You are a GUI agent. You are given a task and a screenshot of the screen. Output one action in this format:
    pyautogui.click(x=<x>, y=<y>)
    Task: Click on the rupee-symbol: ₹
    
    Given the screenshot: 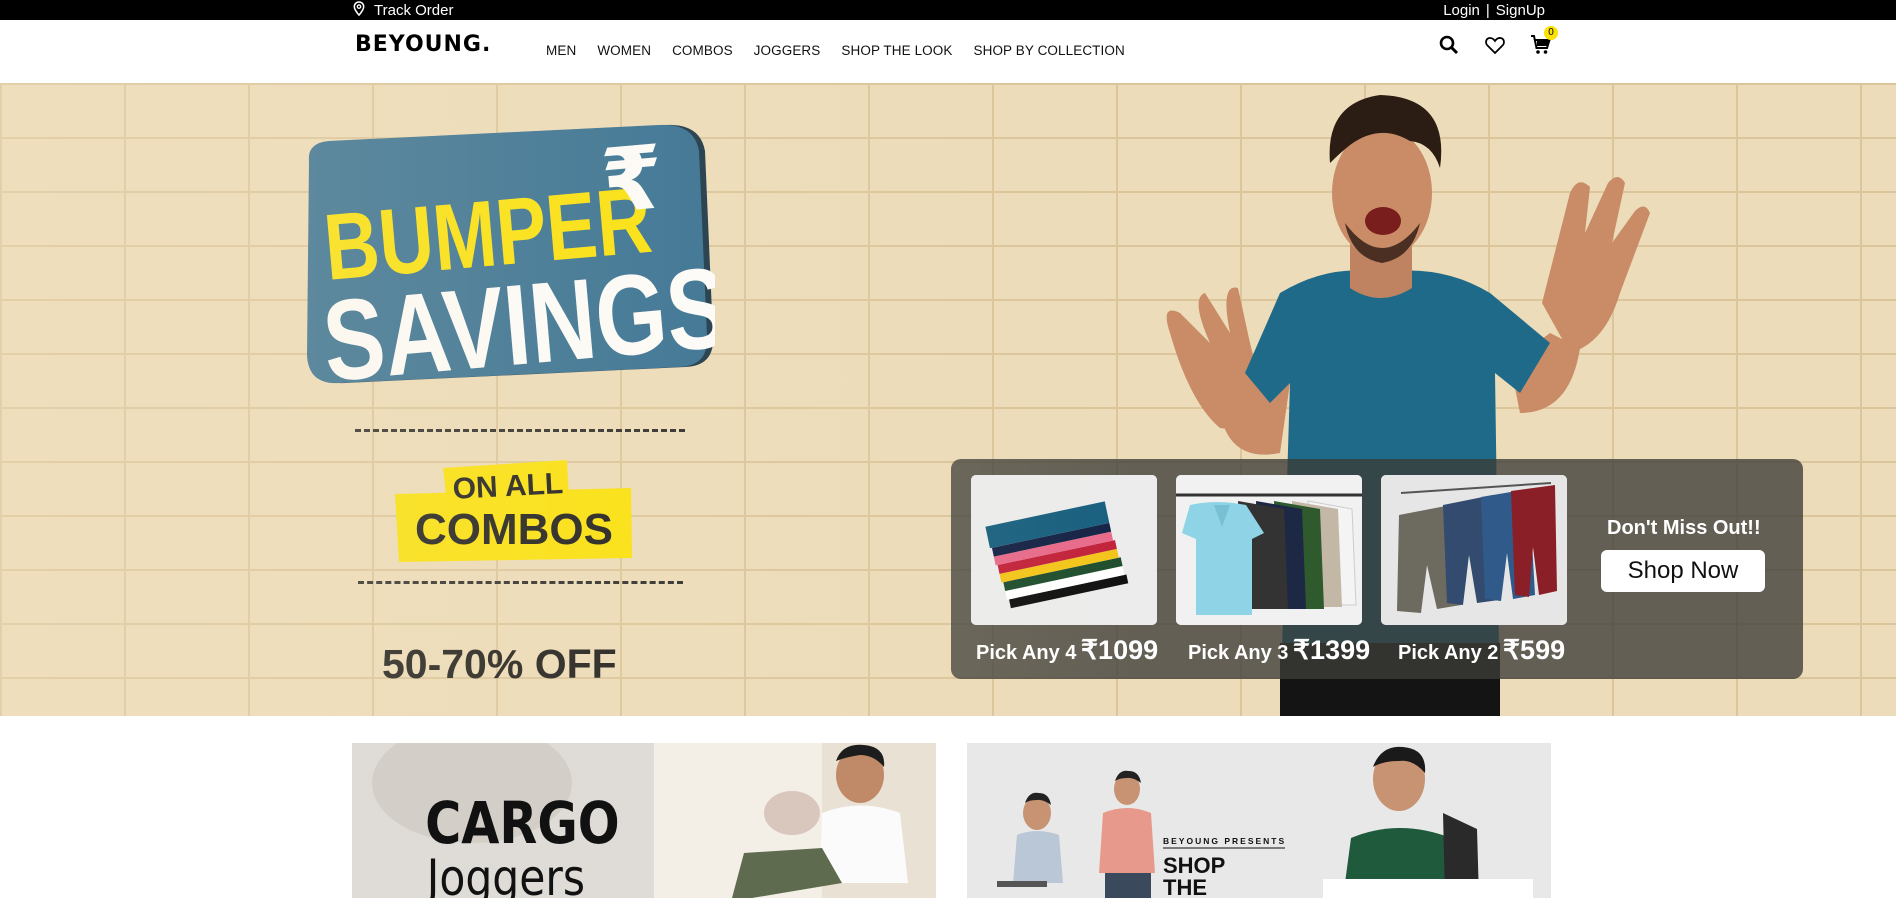 What is the action you would take?
    pyautogui.click(x=632, y=179)
    